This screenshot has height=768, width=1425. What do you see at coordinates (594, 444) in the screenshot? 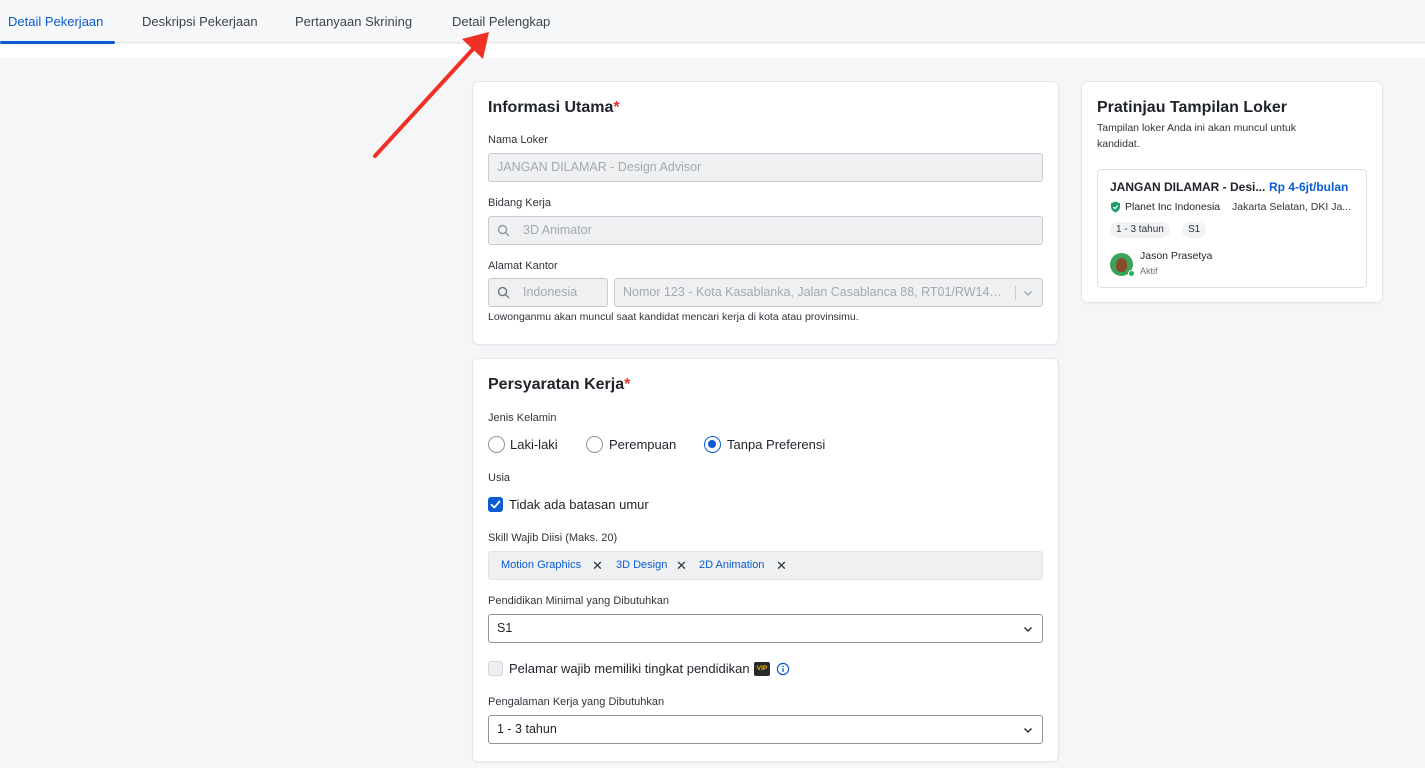
I see `gender-radio-female` at bounding box center [594, 444].